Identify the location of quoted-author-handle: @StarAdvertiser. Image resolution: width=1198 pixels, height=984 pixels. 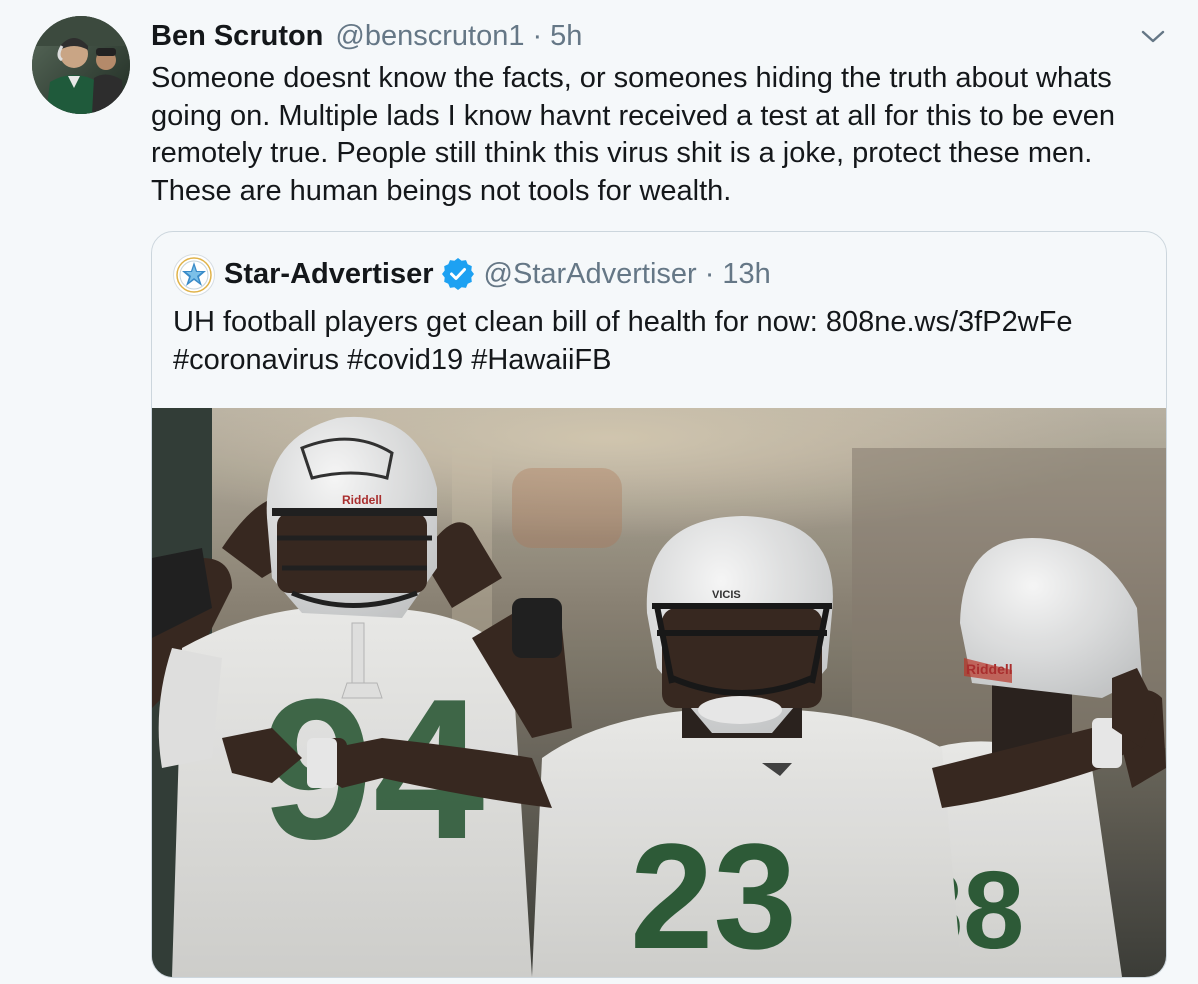
(590, 274).